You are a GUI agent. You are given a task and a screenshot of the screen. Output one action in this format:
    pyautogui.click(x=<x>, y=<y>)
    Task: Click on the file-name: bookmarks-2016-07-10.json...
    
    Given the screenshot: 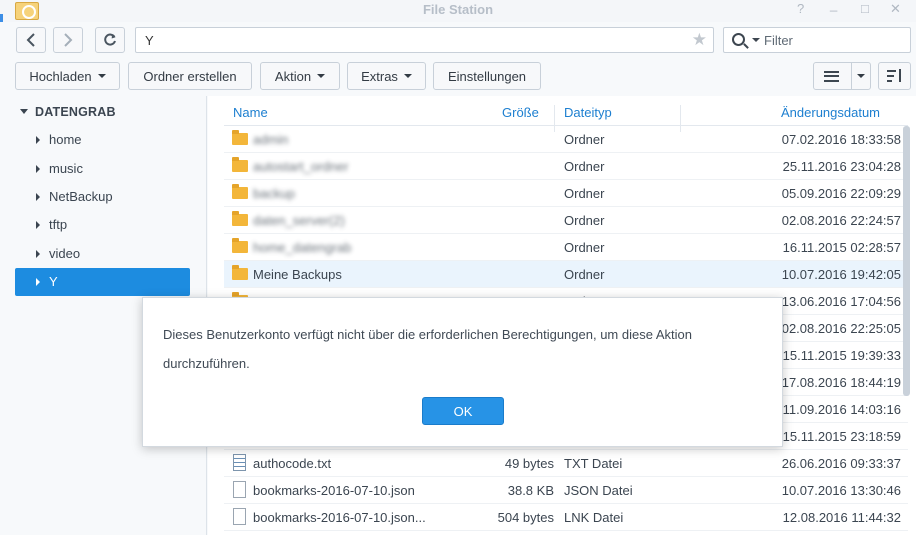 What is the action you would take?
    pyautogui.click(x=339, y=517)
    